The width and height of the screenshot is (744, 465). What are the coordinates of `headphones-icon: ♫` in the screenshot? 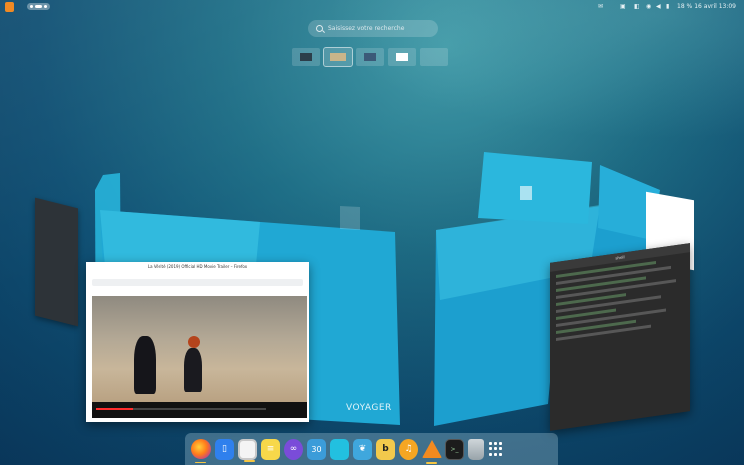 It's located at (408, 449).